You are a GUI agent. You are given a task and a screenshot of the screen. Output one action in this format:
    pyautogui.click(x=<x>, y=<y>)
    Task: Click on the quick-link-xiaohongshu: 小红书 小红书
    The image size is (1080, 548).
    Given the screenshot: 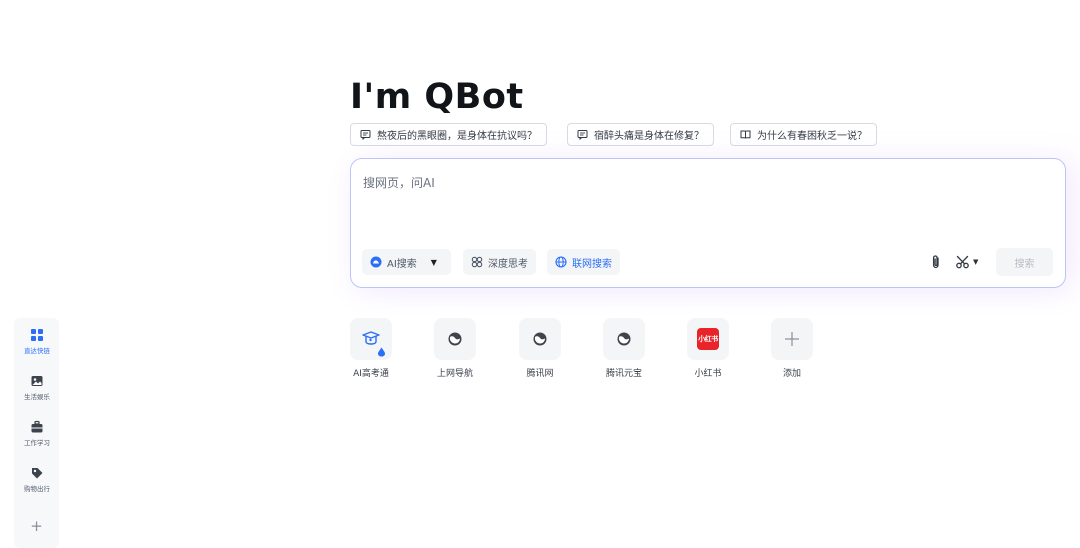 What is the action you would take?
    pyautogui.click(x=708, y=350)
    